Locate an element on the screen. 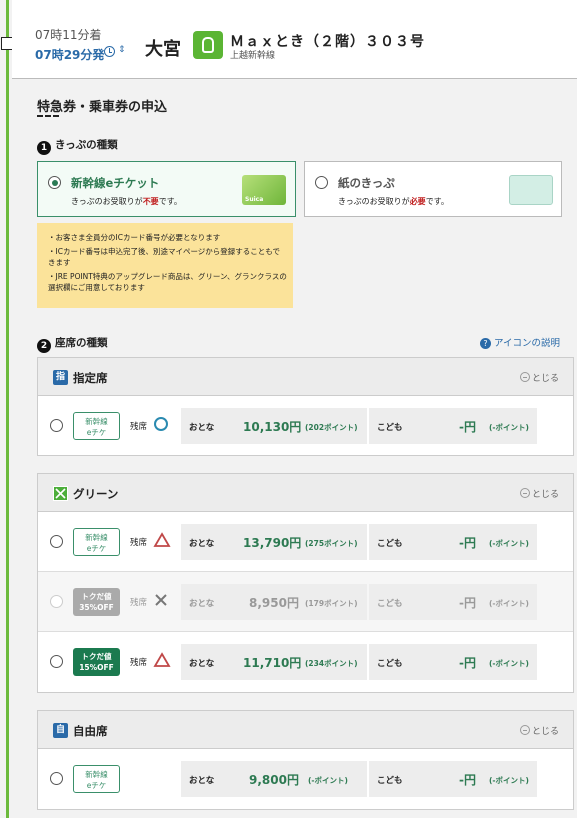  radio-paper-ticket is located at coordinates (321, 182).